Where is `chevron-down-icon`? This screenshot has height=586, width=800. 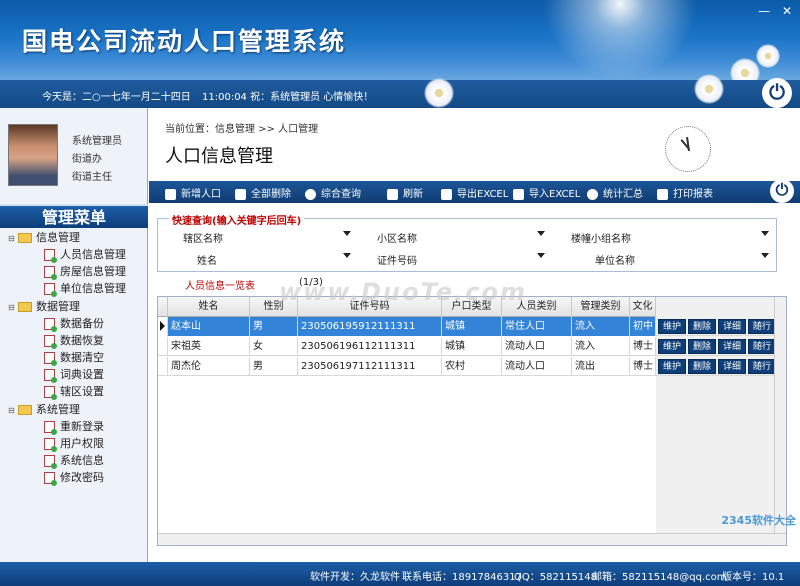
chevron-down-icon is located at coordinates (347, 255).